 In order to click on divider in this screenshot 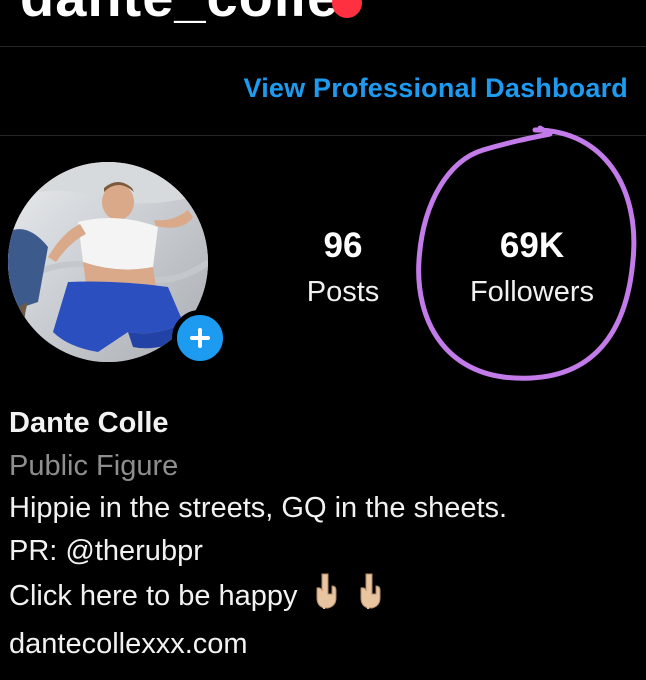, I will do `click(323, 46)`.